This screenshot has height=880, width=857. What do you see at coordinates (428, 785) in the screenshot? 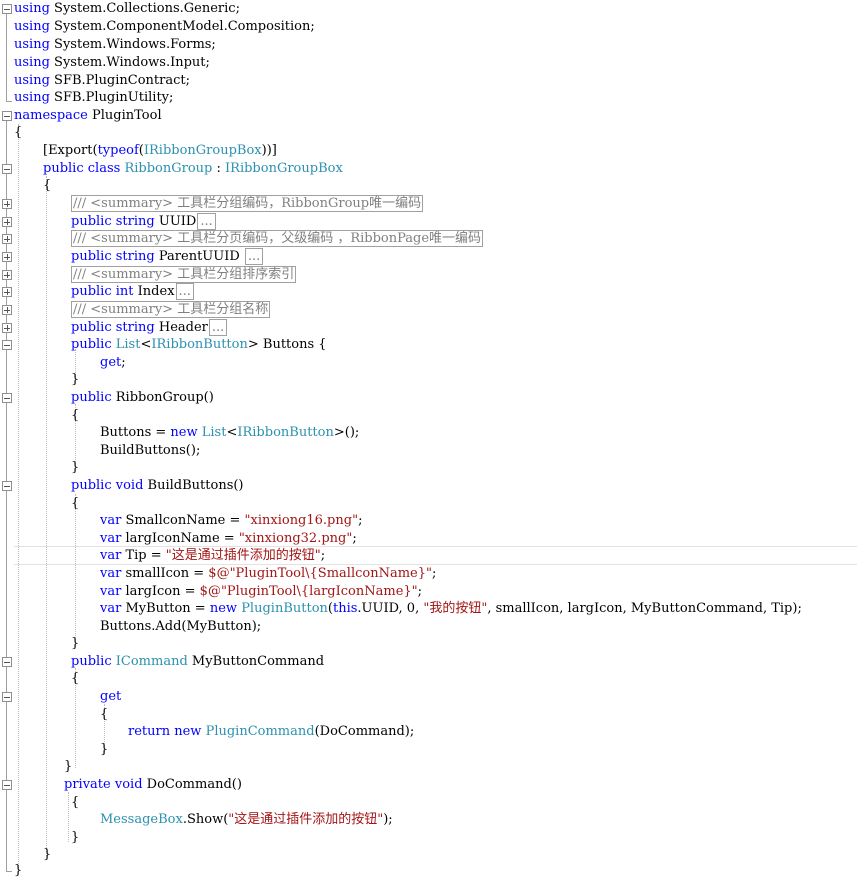
I see `code-line: private void DoCommand()` at bounding box center [428, 785].